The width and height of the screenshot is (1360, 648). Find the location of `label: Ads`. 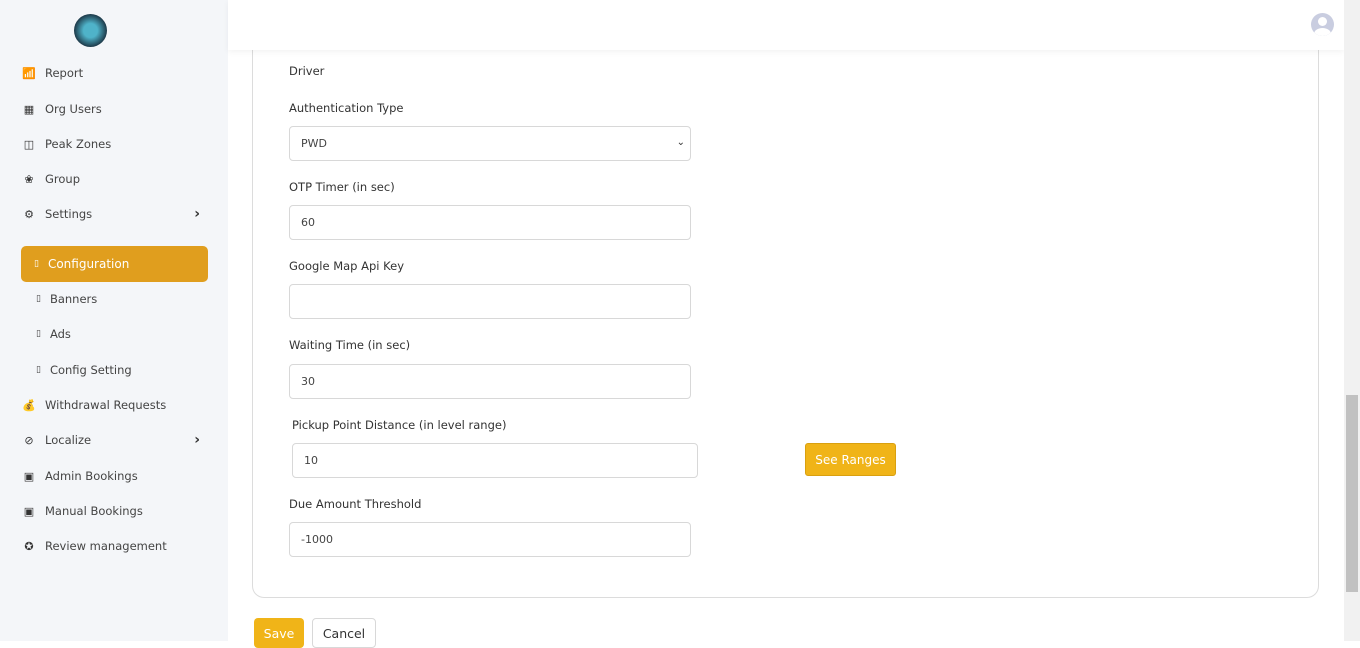

label: Ads is located at coordinates (60, 334).